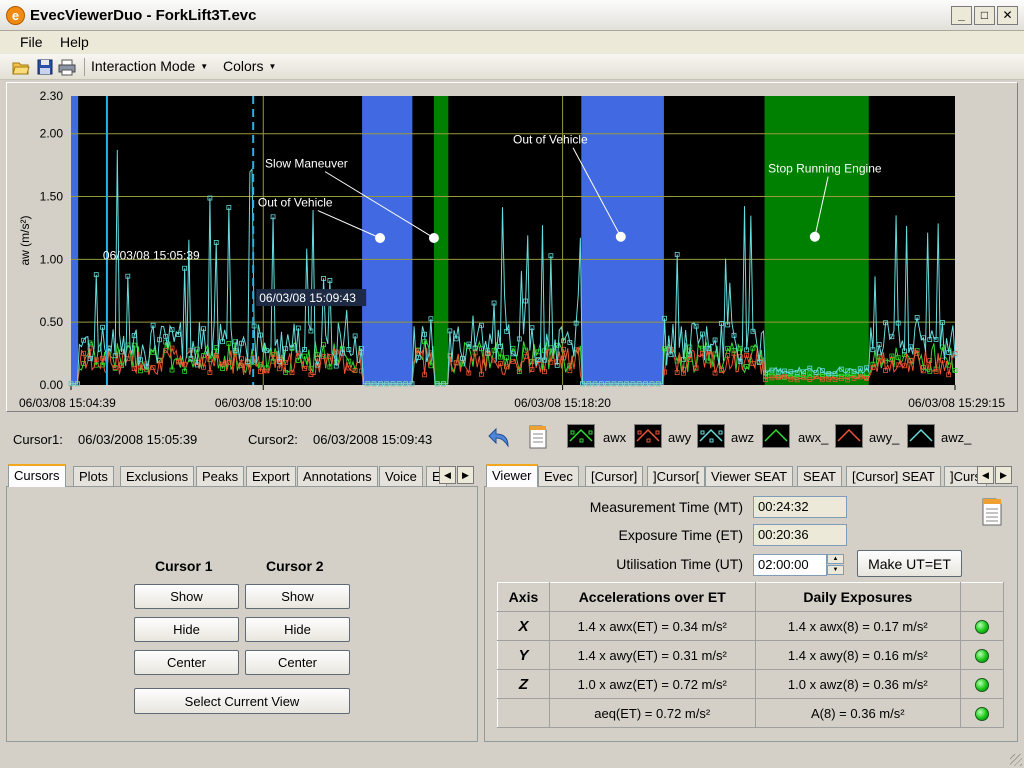  Describe the element at coordinates (956, 437) in the screenshot. I see `legend-label-awz_: awz_` at that location.